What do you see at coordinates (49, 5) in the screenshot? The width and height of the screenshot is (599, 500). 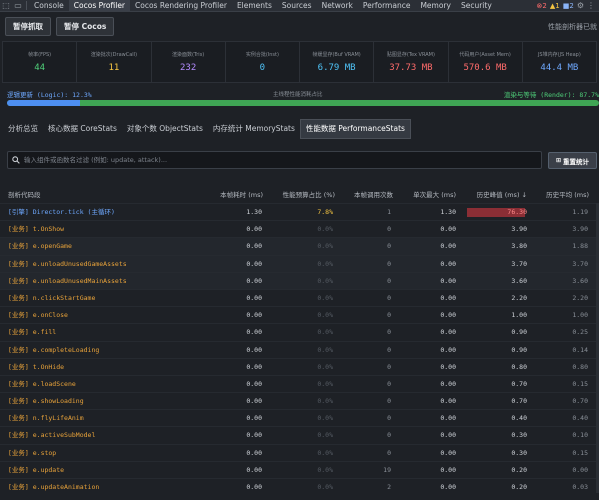 I see `devtools-tab-console: Console` at bounding box center [49, 5].